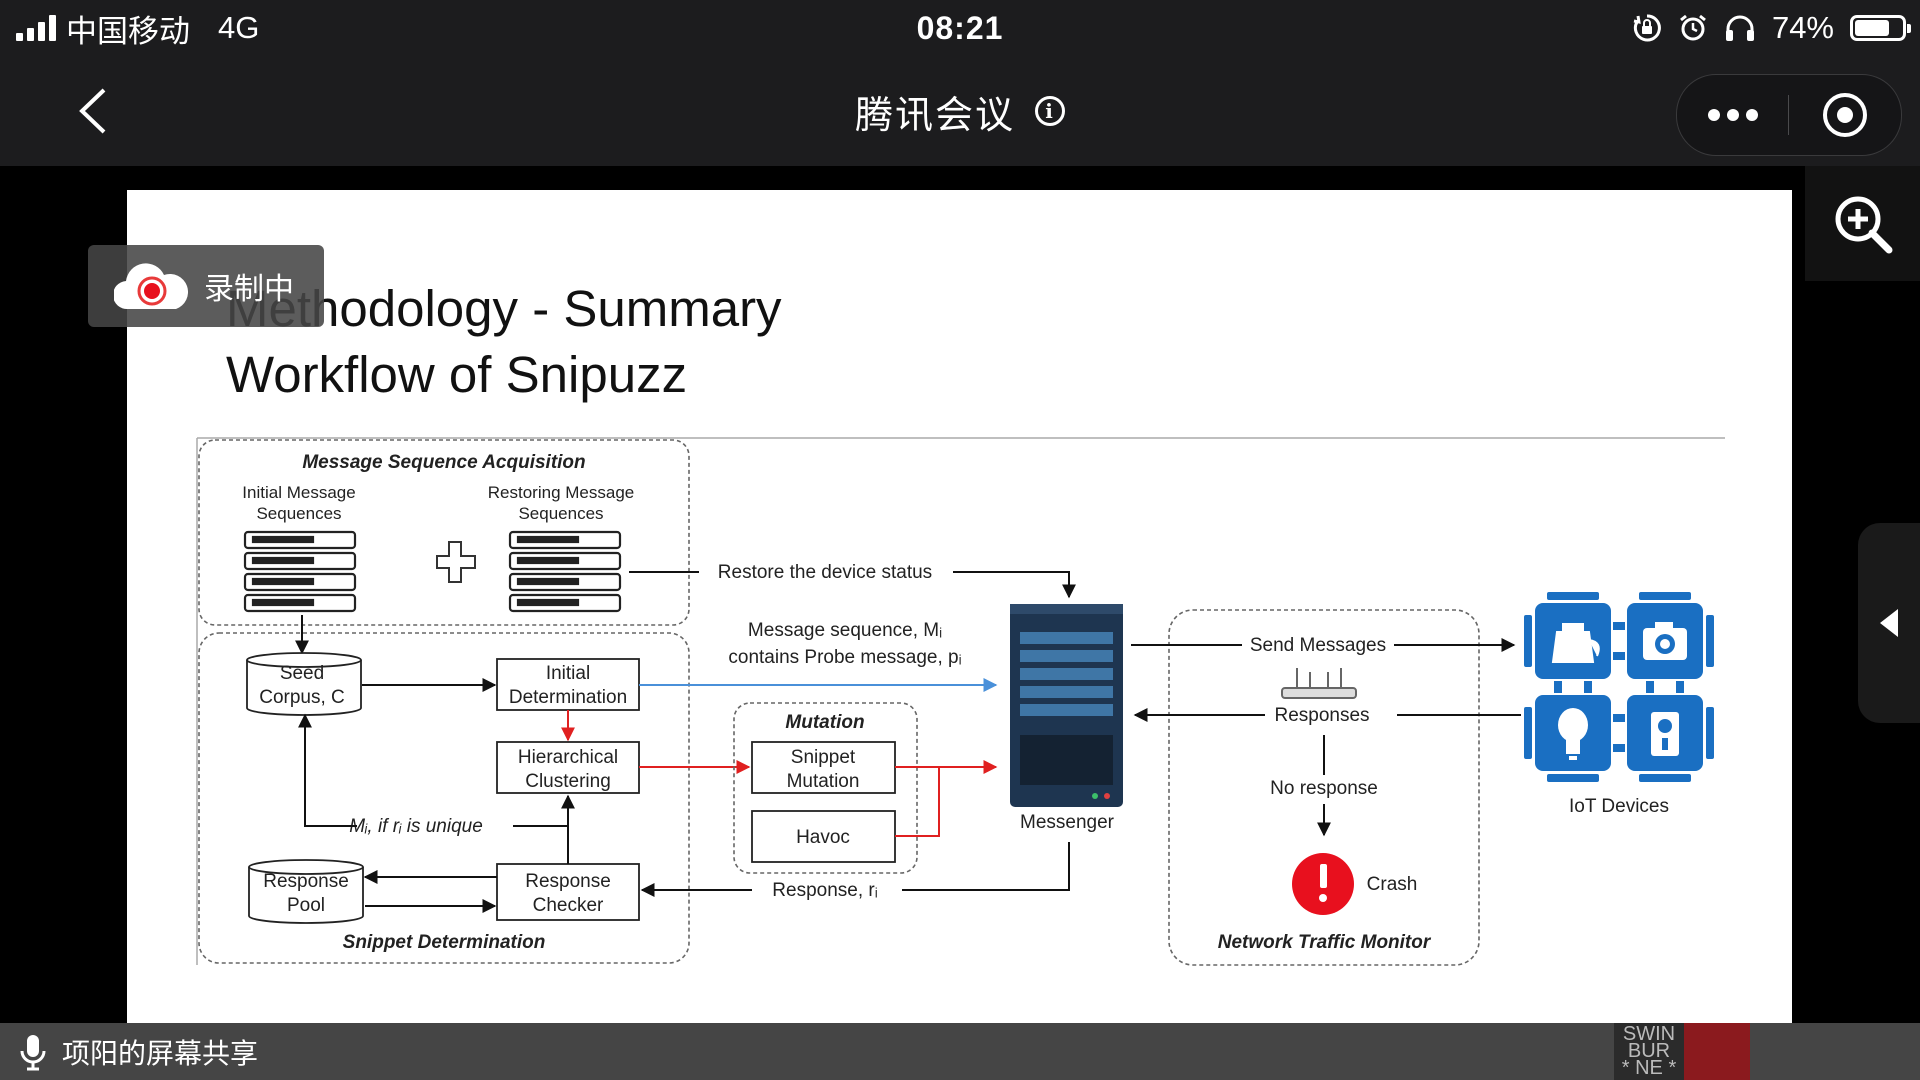 This screenshot has width=1920, height=1080. What do you see at coordinates (568, 757) in the screenshot?
I see `hier-label1: Hierarchical` at bounding box center [568, 757].